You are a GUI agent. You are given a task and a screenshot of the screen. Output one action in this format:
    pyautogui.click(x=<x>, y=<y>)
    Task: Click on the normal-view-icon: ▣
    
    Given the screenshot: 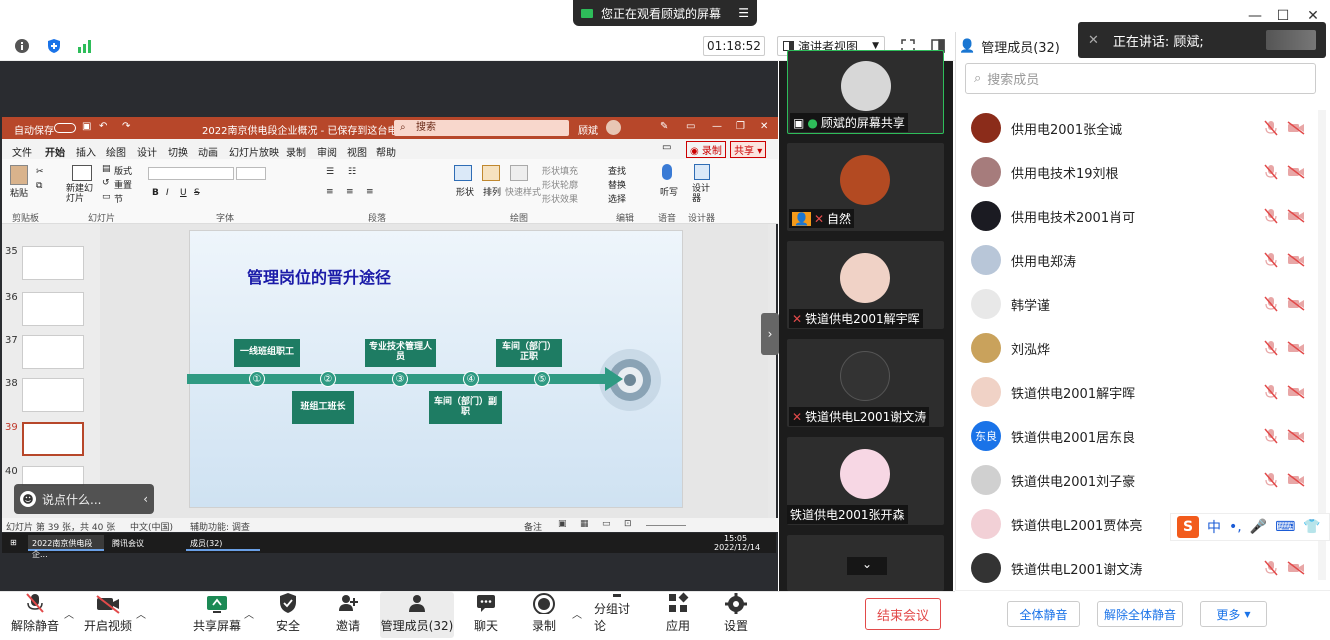 What is the action you would take?
    pyautogui.click(x=562, y=524)
    